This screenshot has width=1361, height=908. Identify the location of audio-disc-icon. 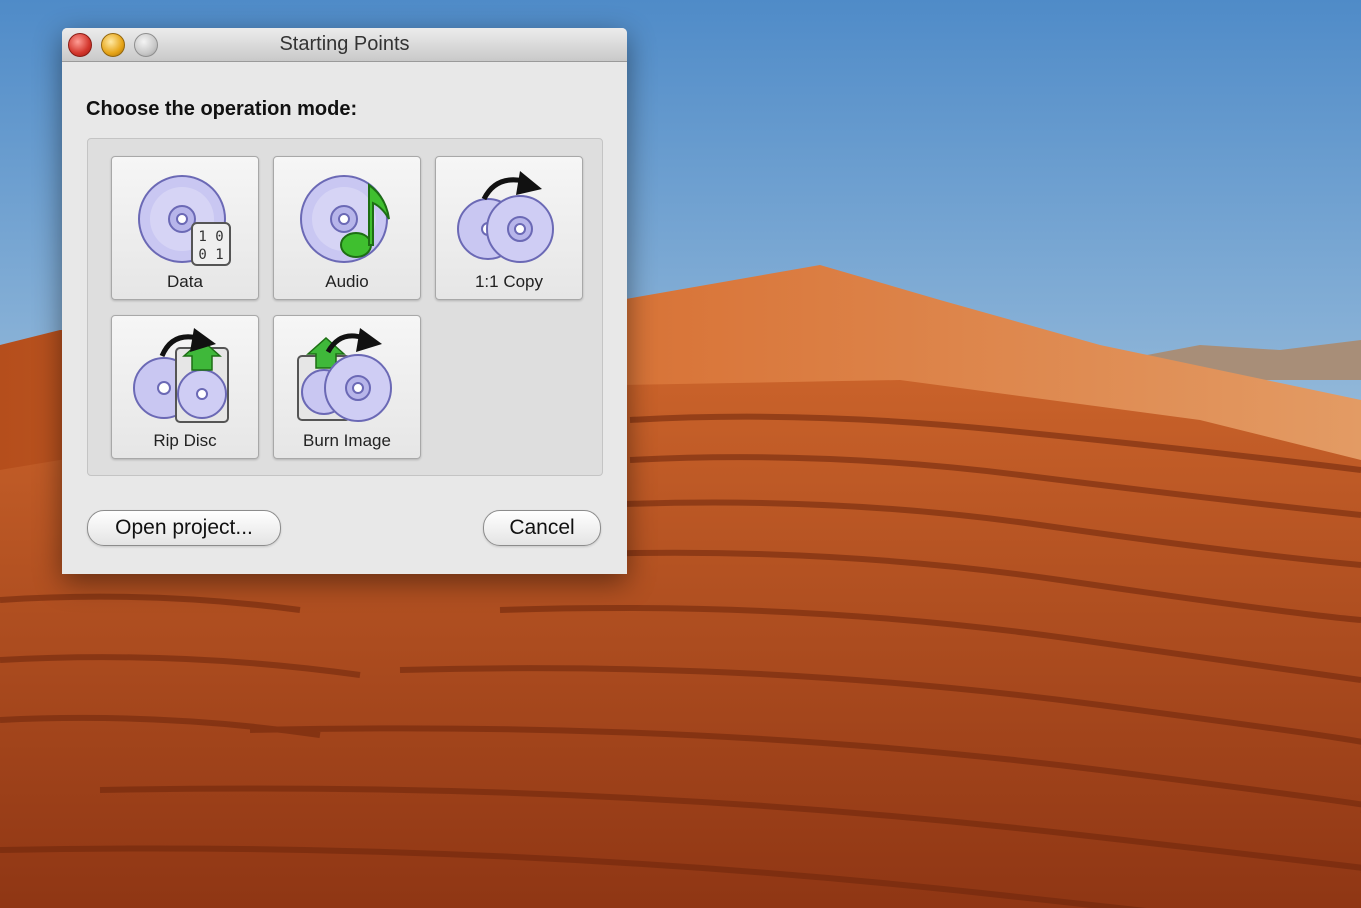
(345, 219).